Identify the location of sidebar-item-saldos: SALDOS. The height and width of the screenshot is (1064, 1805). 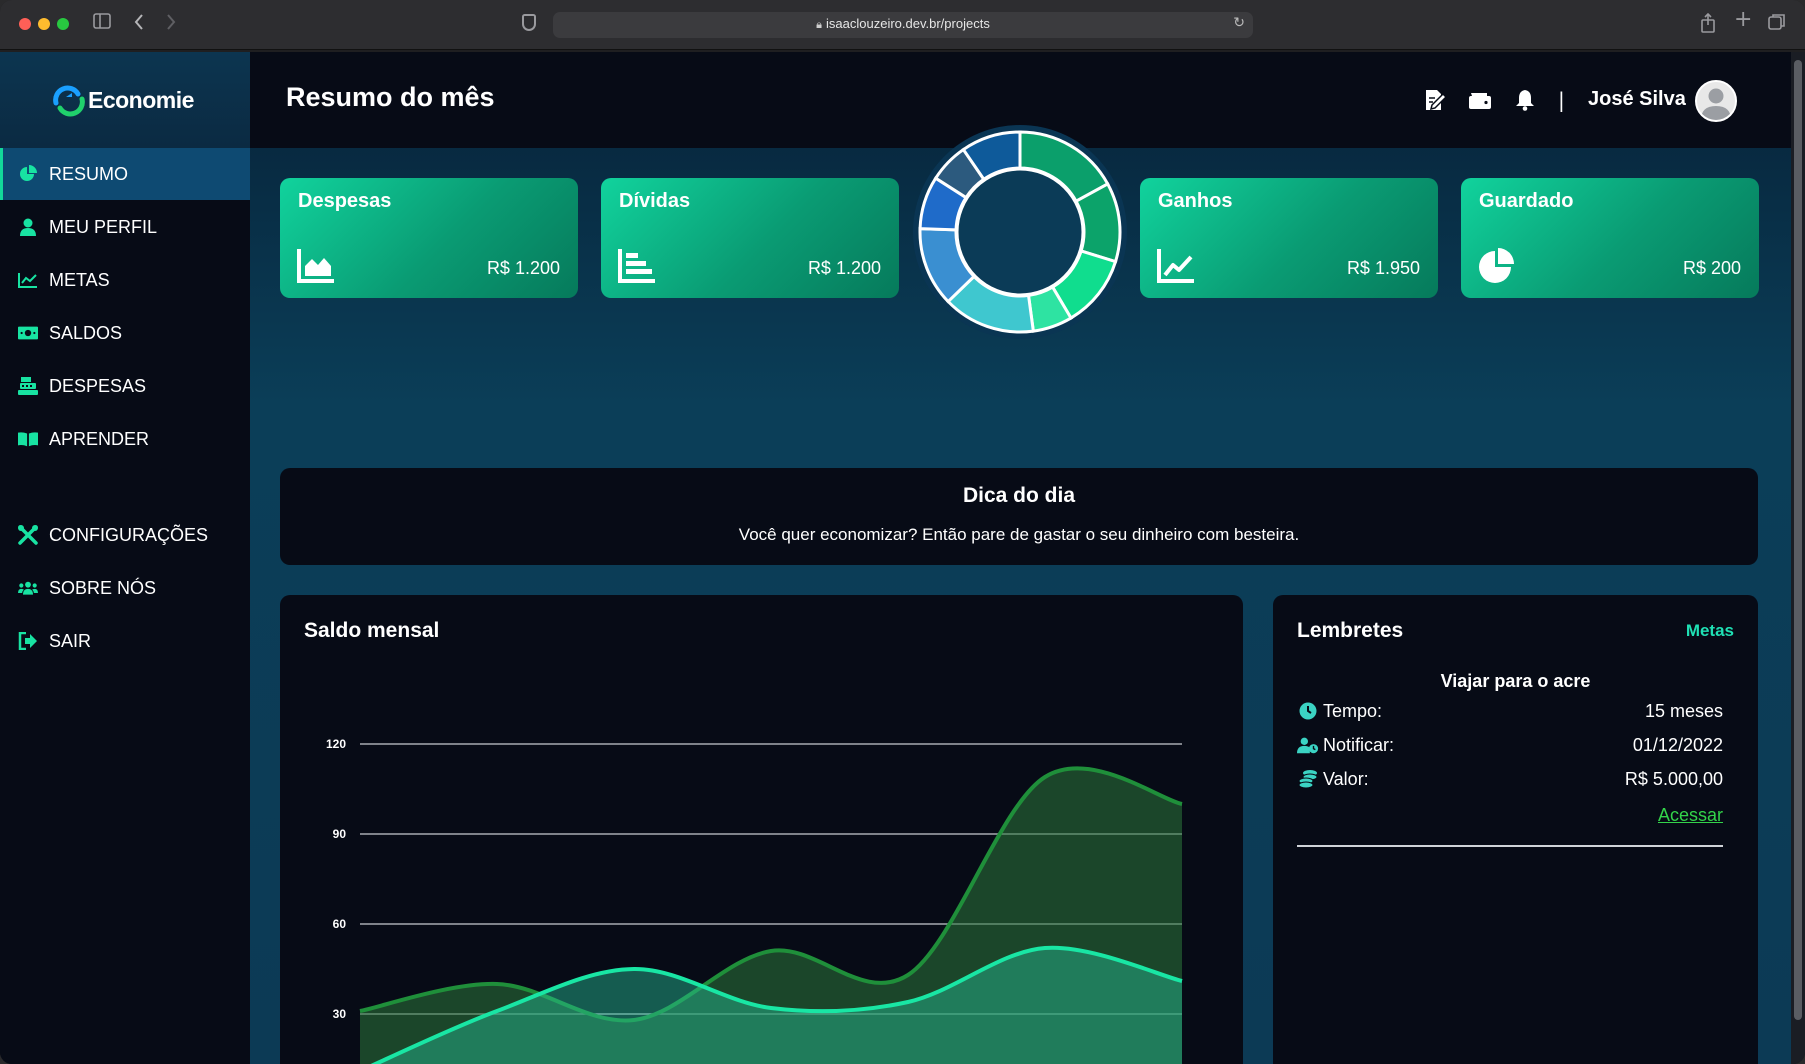
(125, 333).